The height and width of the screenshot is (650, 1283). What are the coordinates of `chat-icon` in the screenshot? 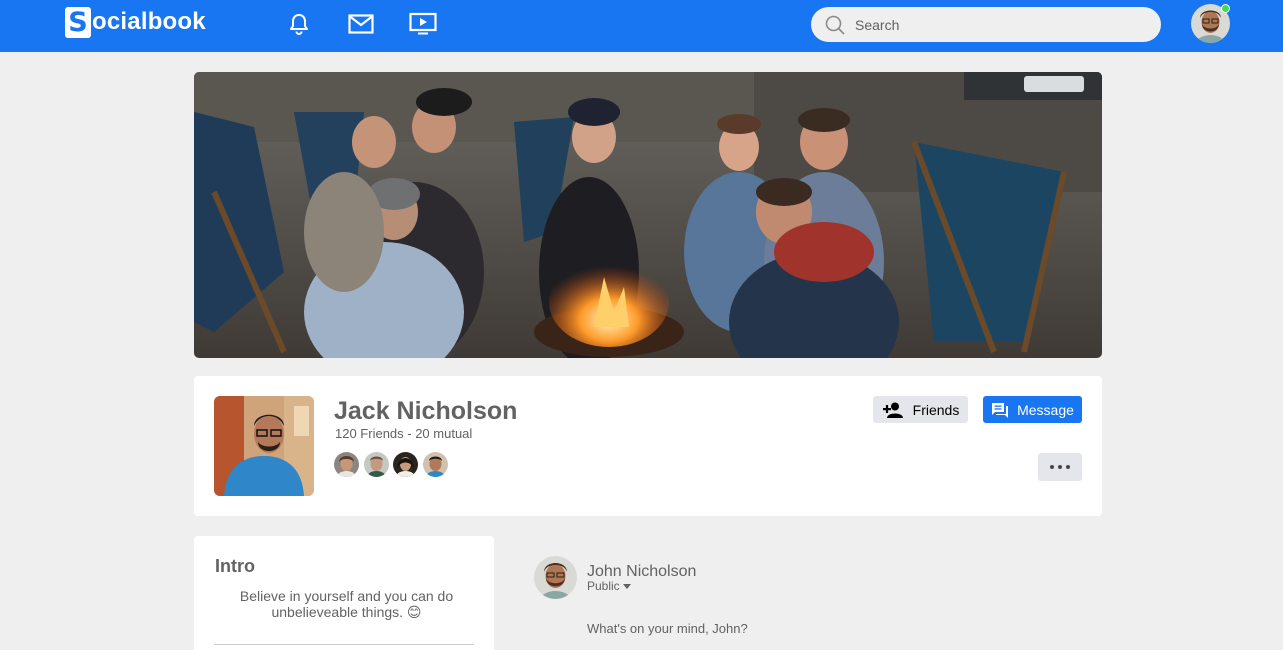 It's located at (1000, 410).